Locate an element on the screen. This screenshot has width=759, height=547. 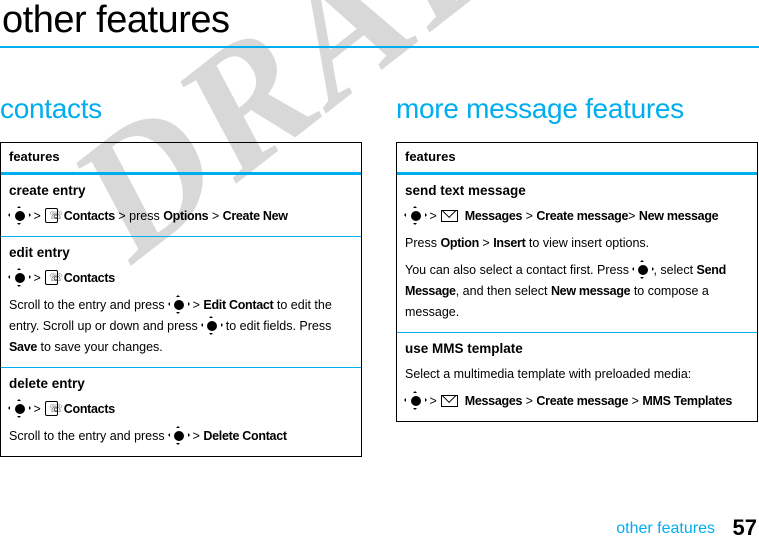
page-title: other features is located at coordinates (116, 20).